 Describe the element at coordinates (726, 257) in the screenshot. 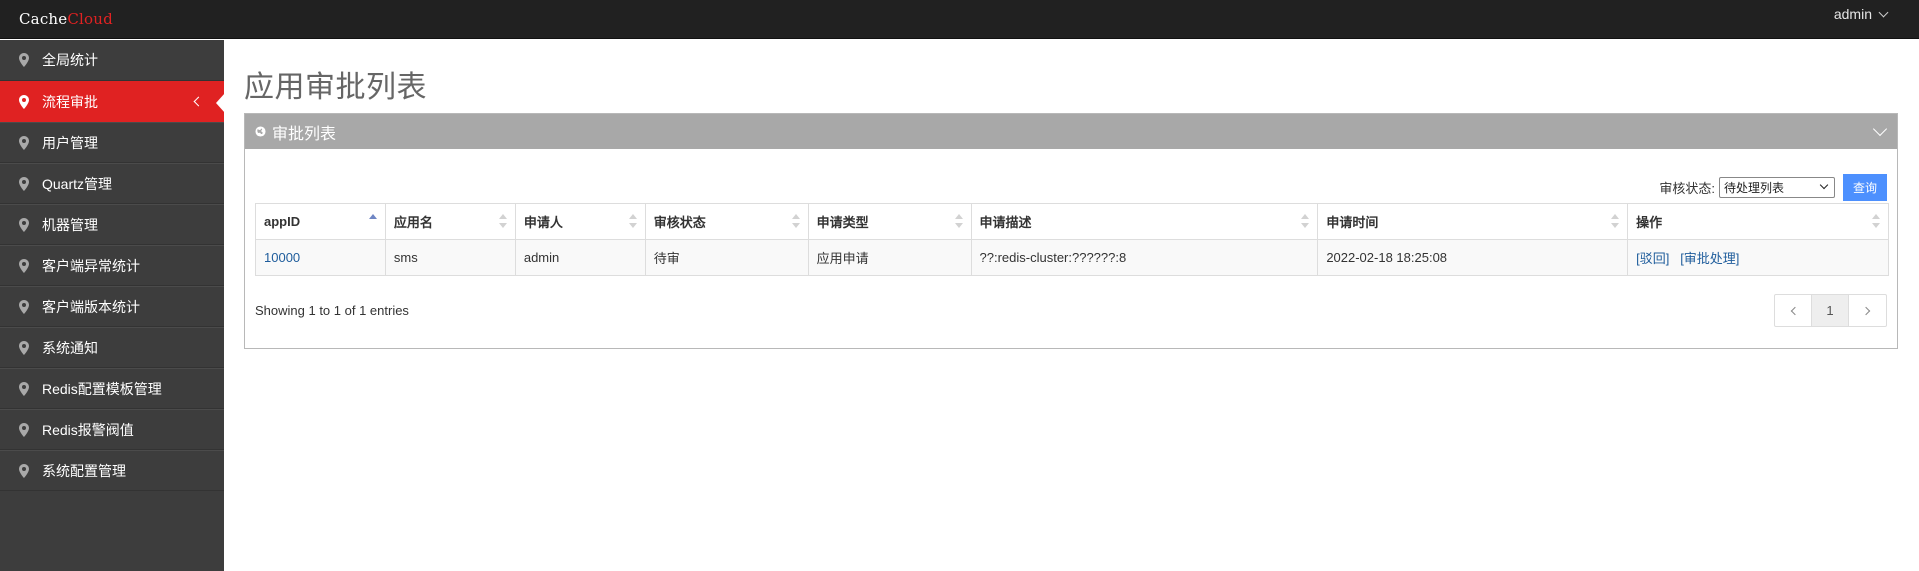

I see `cell-status: 待审` at that location.